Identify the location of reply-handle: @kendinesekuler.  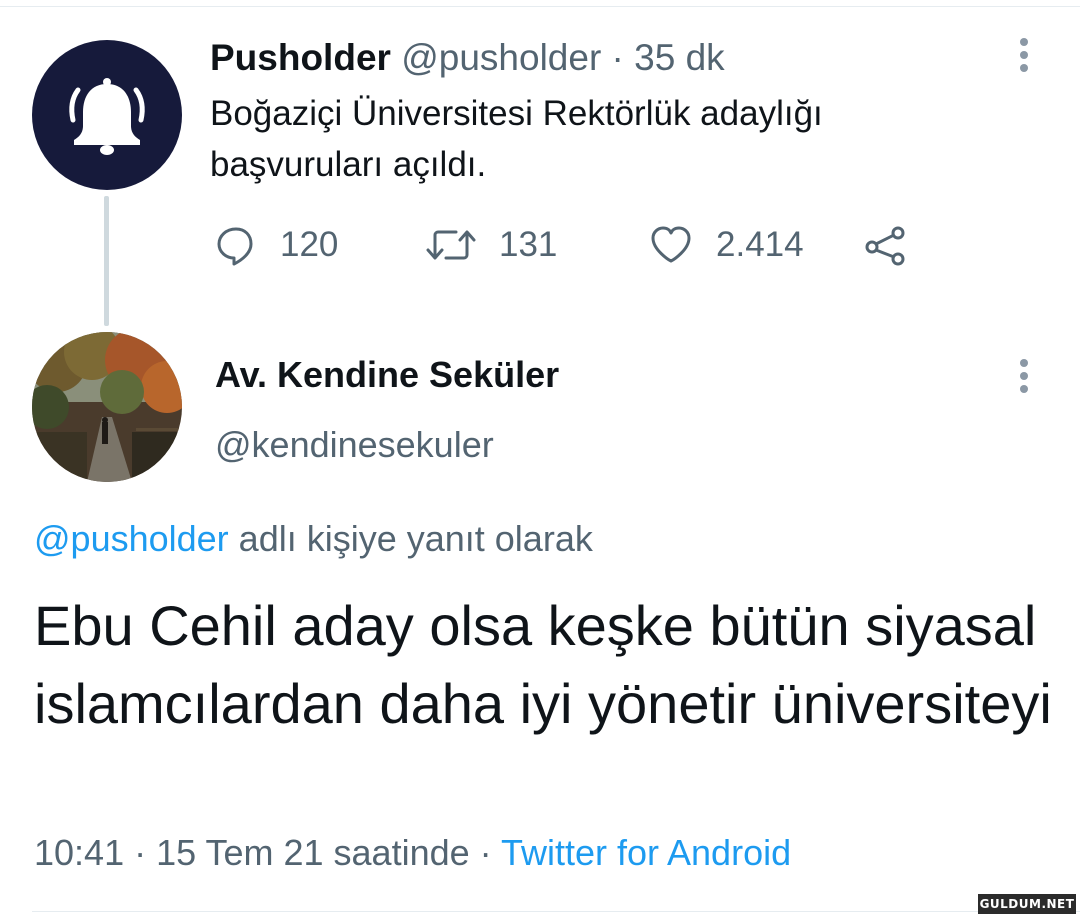
(354, 445).